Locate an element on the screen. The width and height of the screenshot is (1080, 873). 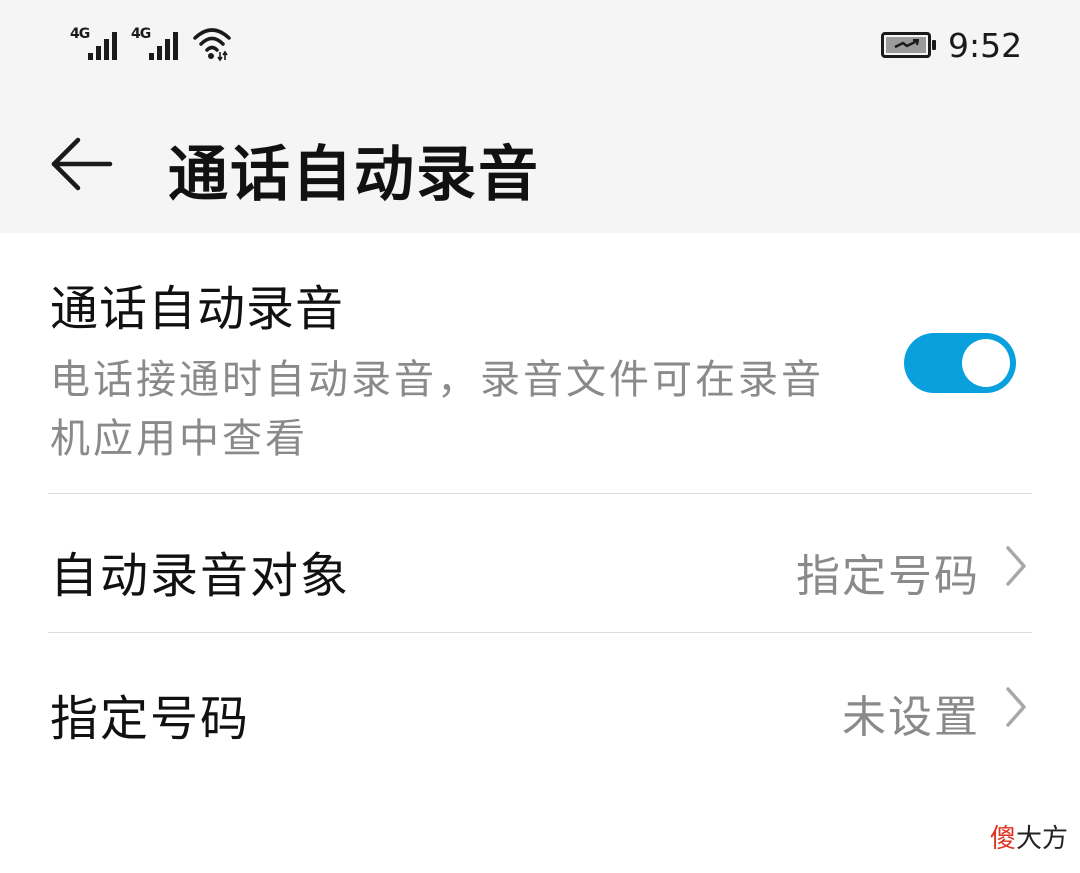
specified-numbers-value: 未设置 is located at coordinates (911, 717).